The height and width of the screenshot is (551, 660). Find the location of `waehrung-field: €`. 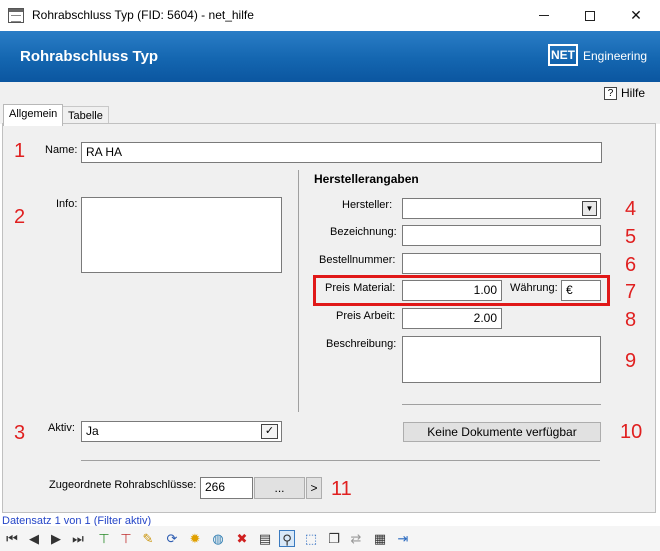

waehrung-field: € is located at coordinates (581, 290).